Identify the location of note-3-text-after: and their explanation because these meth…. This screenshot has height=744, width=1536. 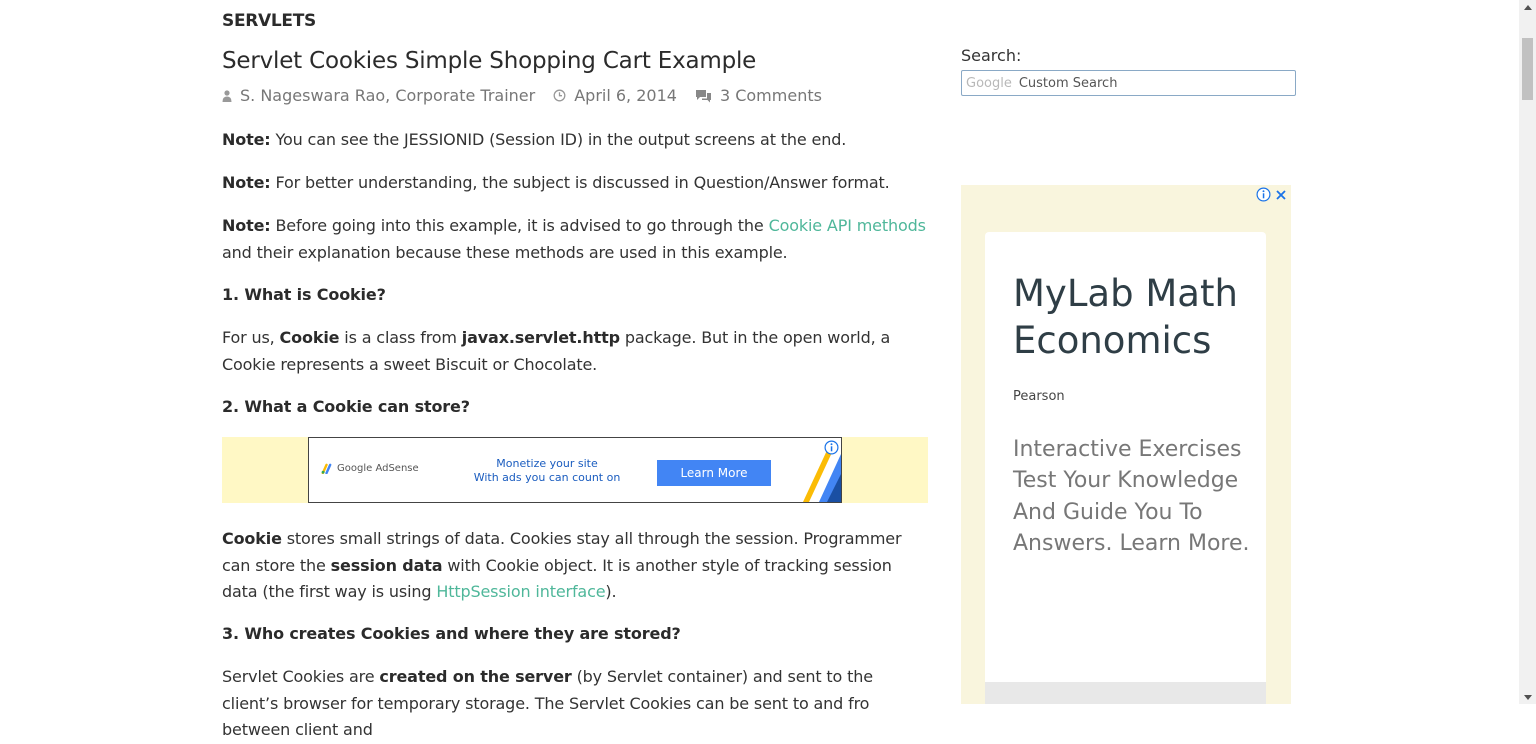
(505, 252).